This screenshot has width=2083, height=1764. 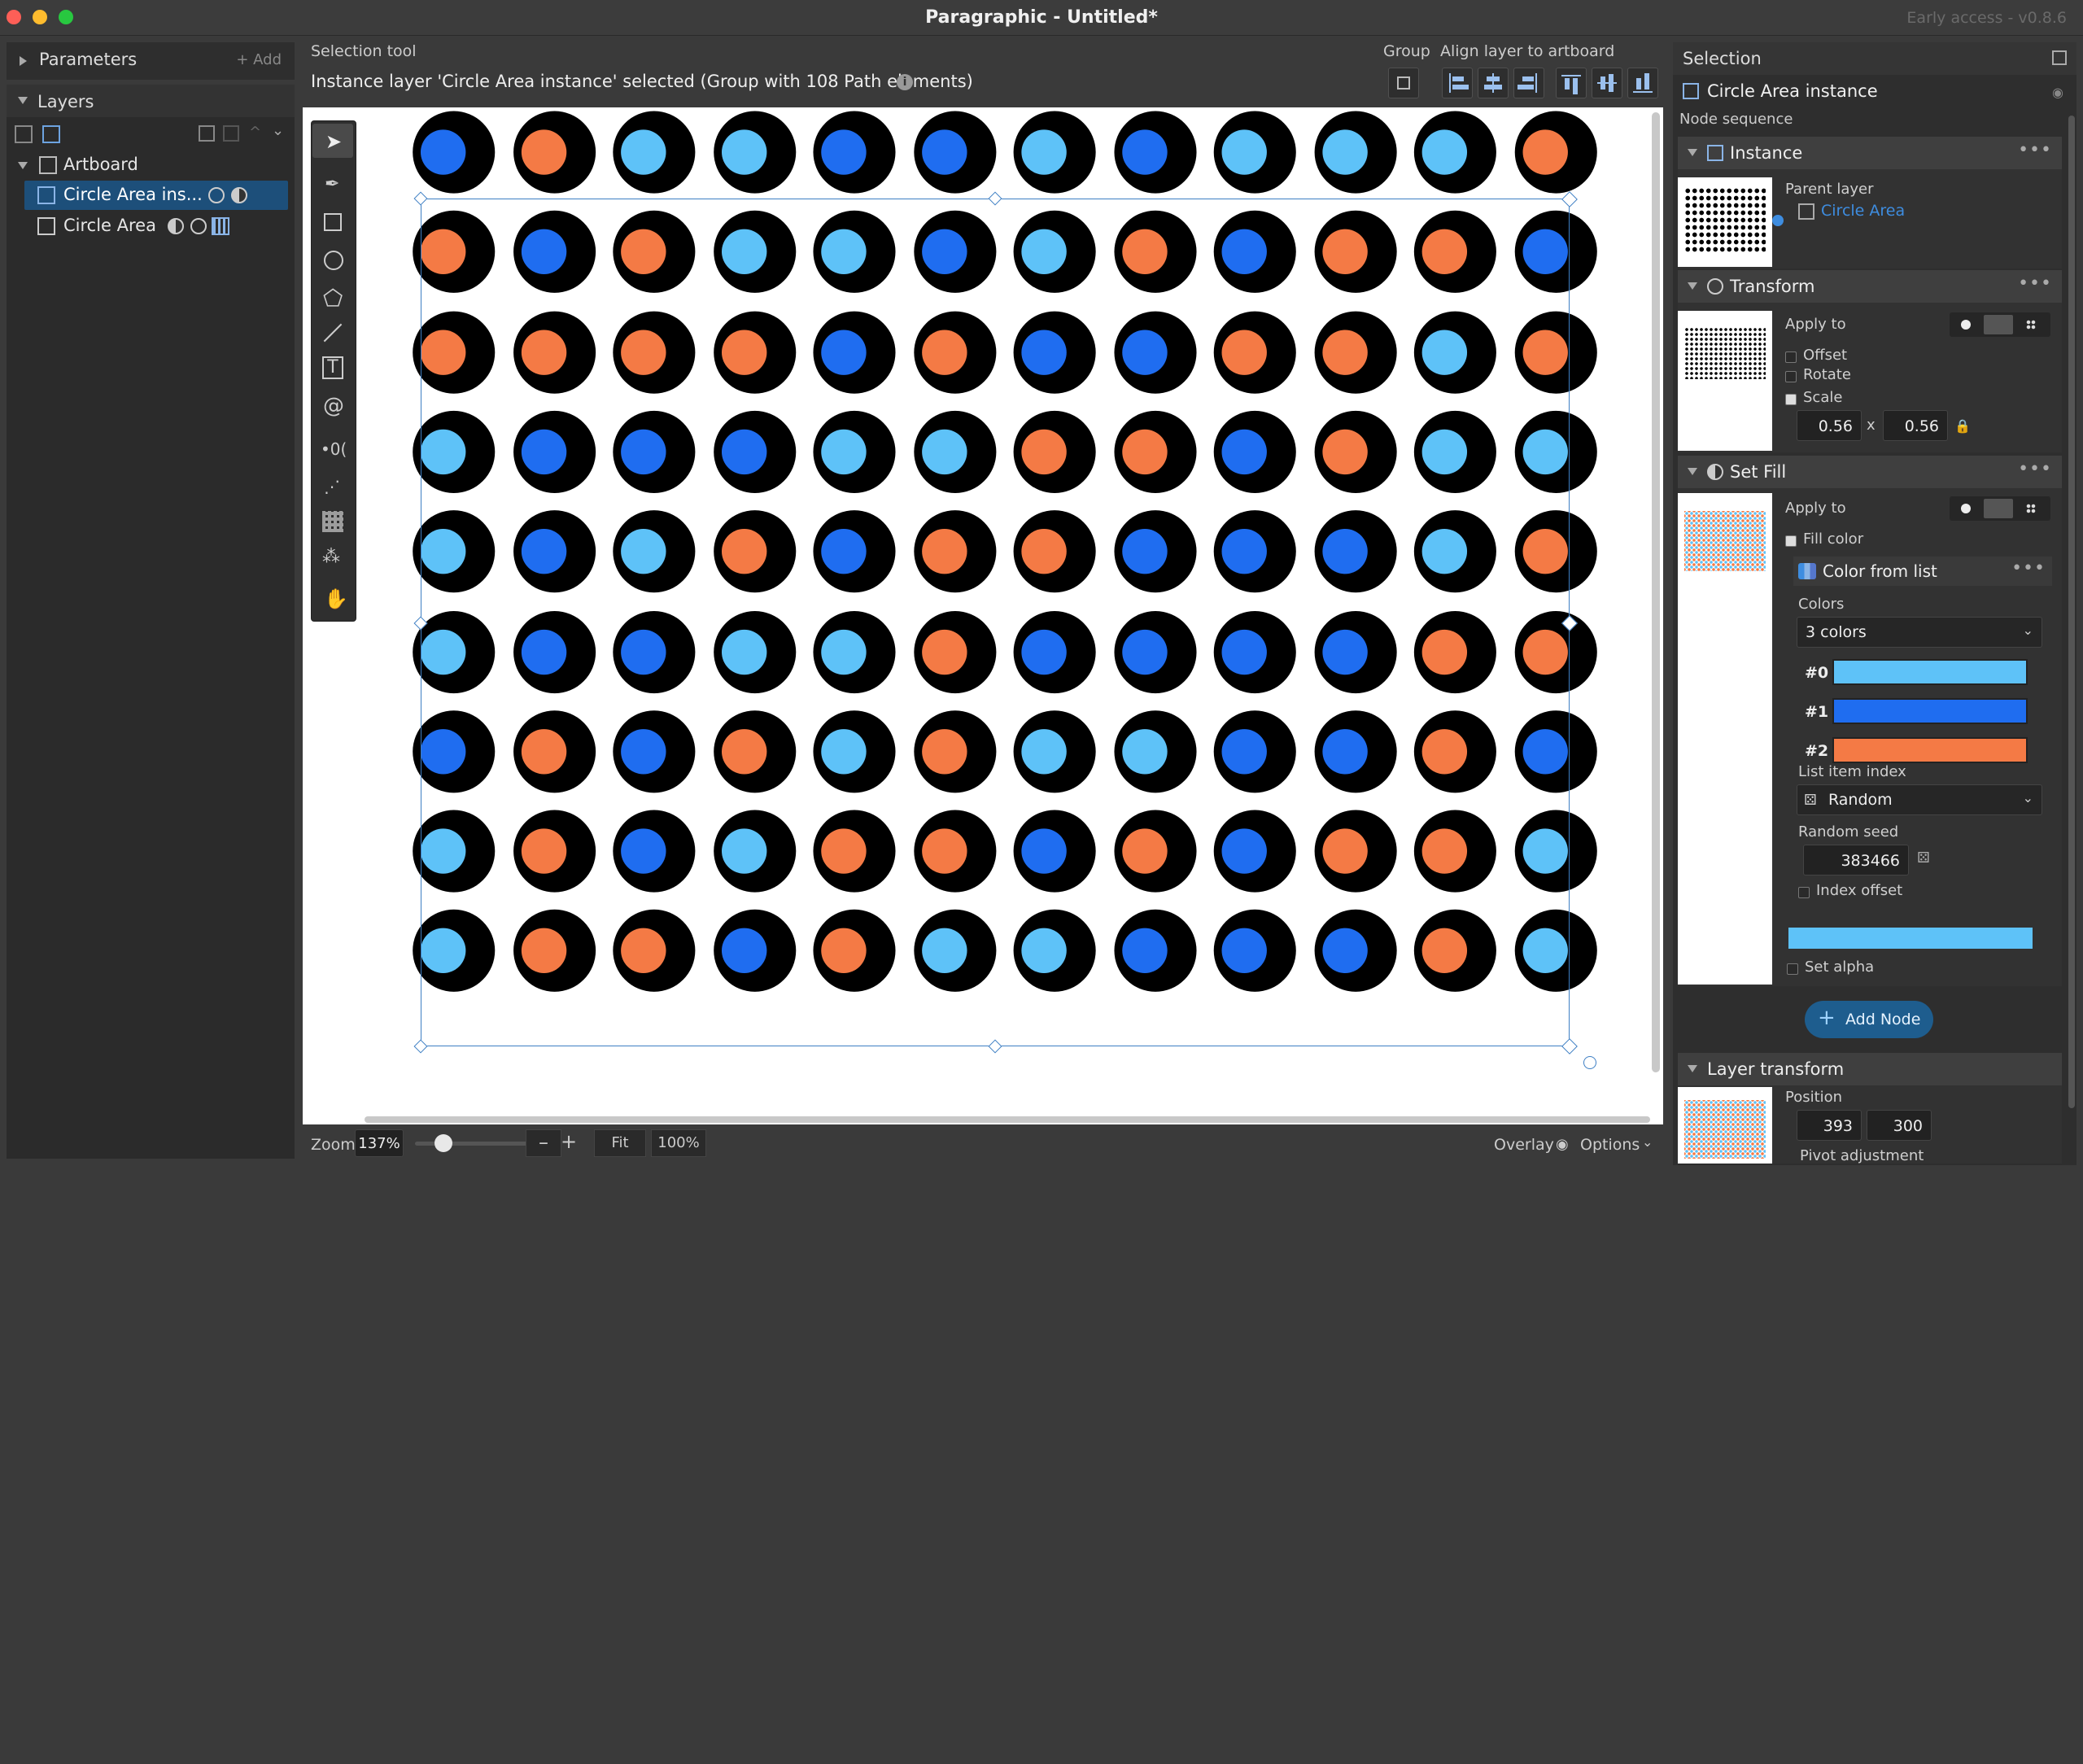 I want to click on color-swatches: #0 #1 #2, so click(x=1919, y=712).